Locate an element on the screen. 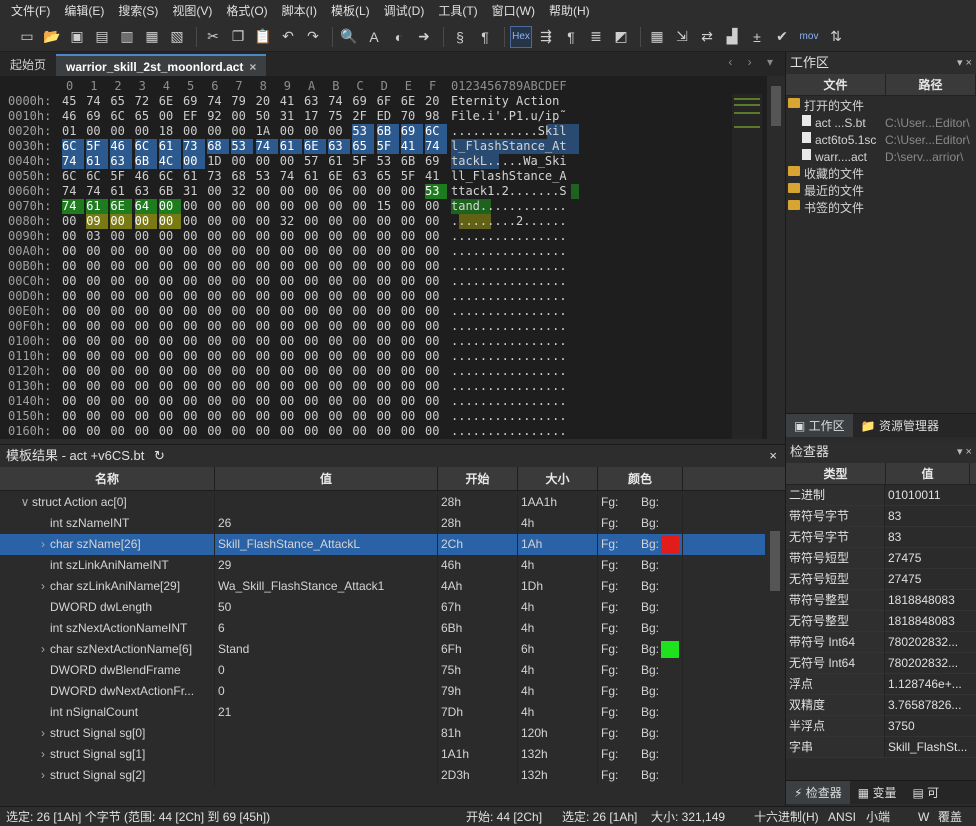  field-value: 21 is located at coordinates (326, 712).